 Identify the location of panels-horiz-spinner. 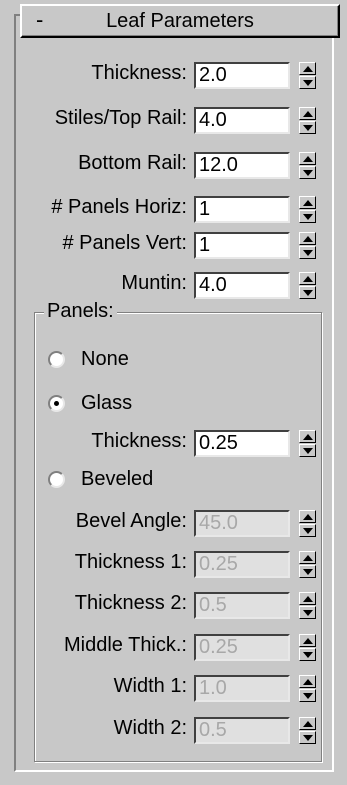
(307, 209).